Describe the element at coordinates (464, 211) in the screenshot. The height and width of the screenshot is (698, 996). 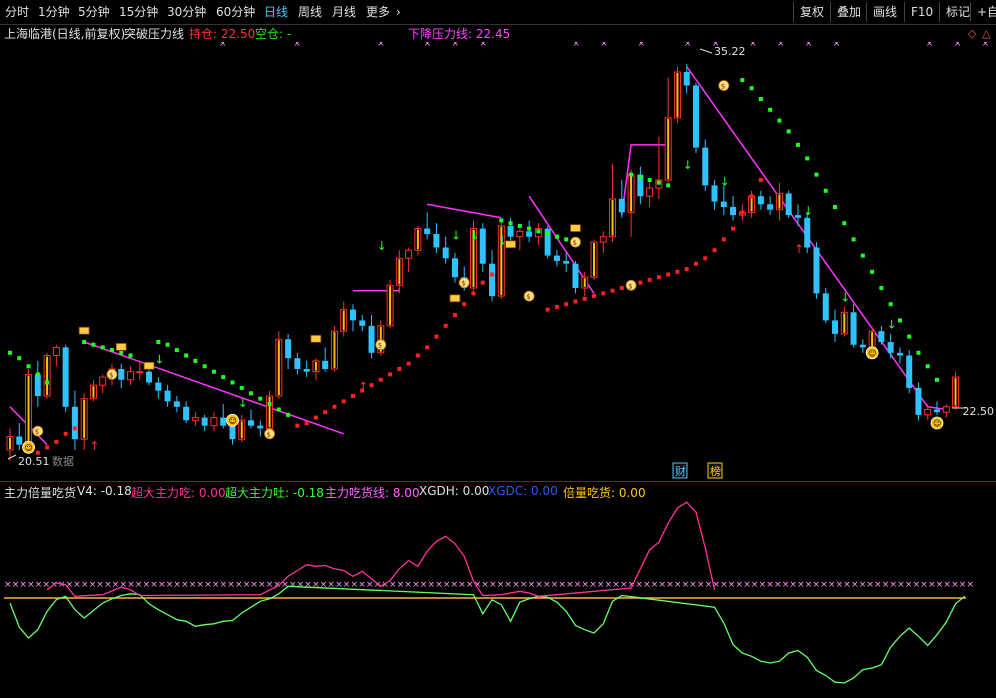
I see `resistance-line` at that location.